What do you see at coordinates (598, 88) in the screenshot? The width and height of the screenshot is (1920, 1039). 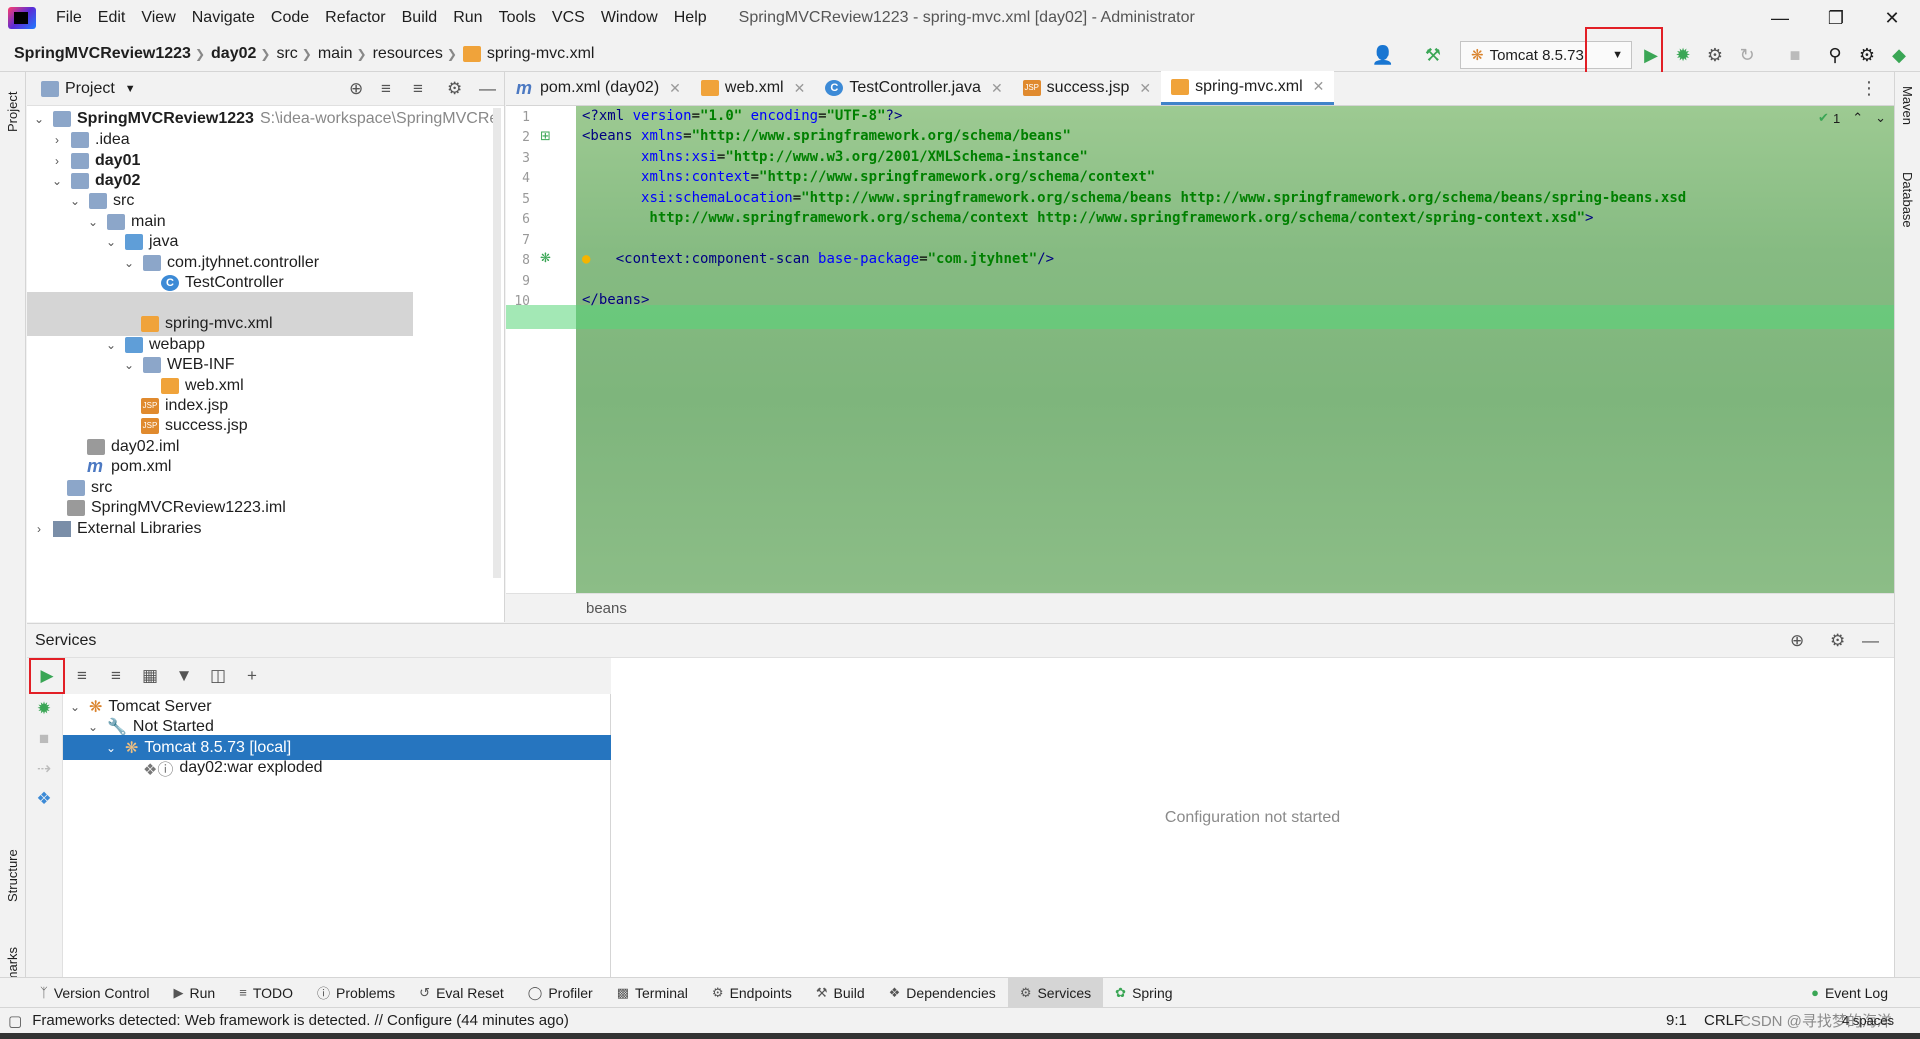 I see `tab-pom-xml: m pom.xml (day02) ✕` at bounding box center [598, 88].